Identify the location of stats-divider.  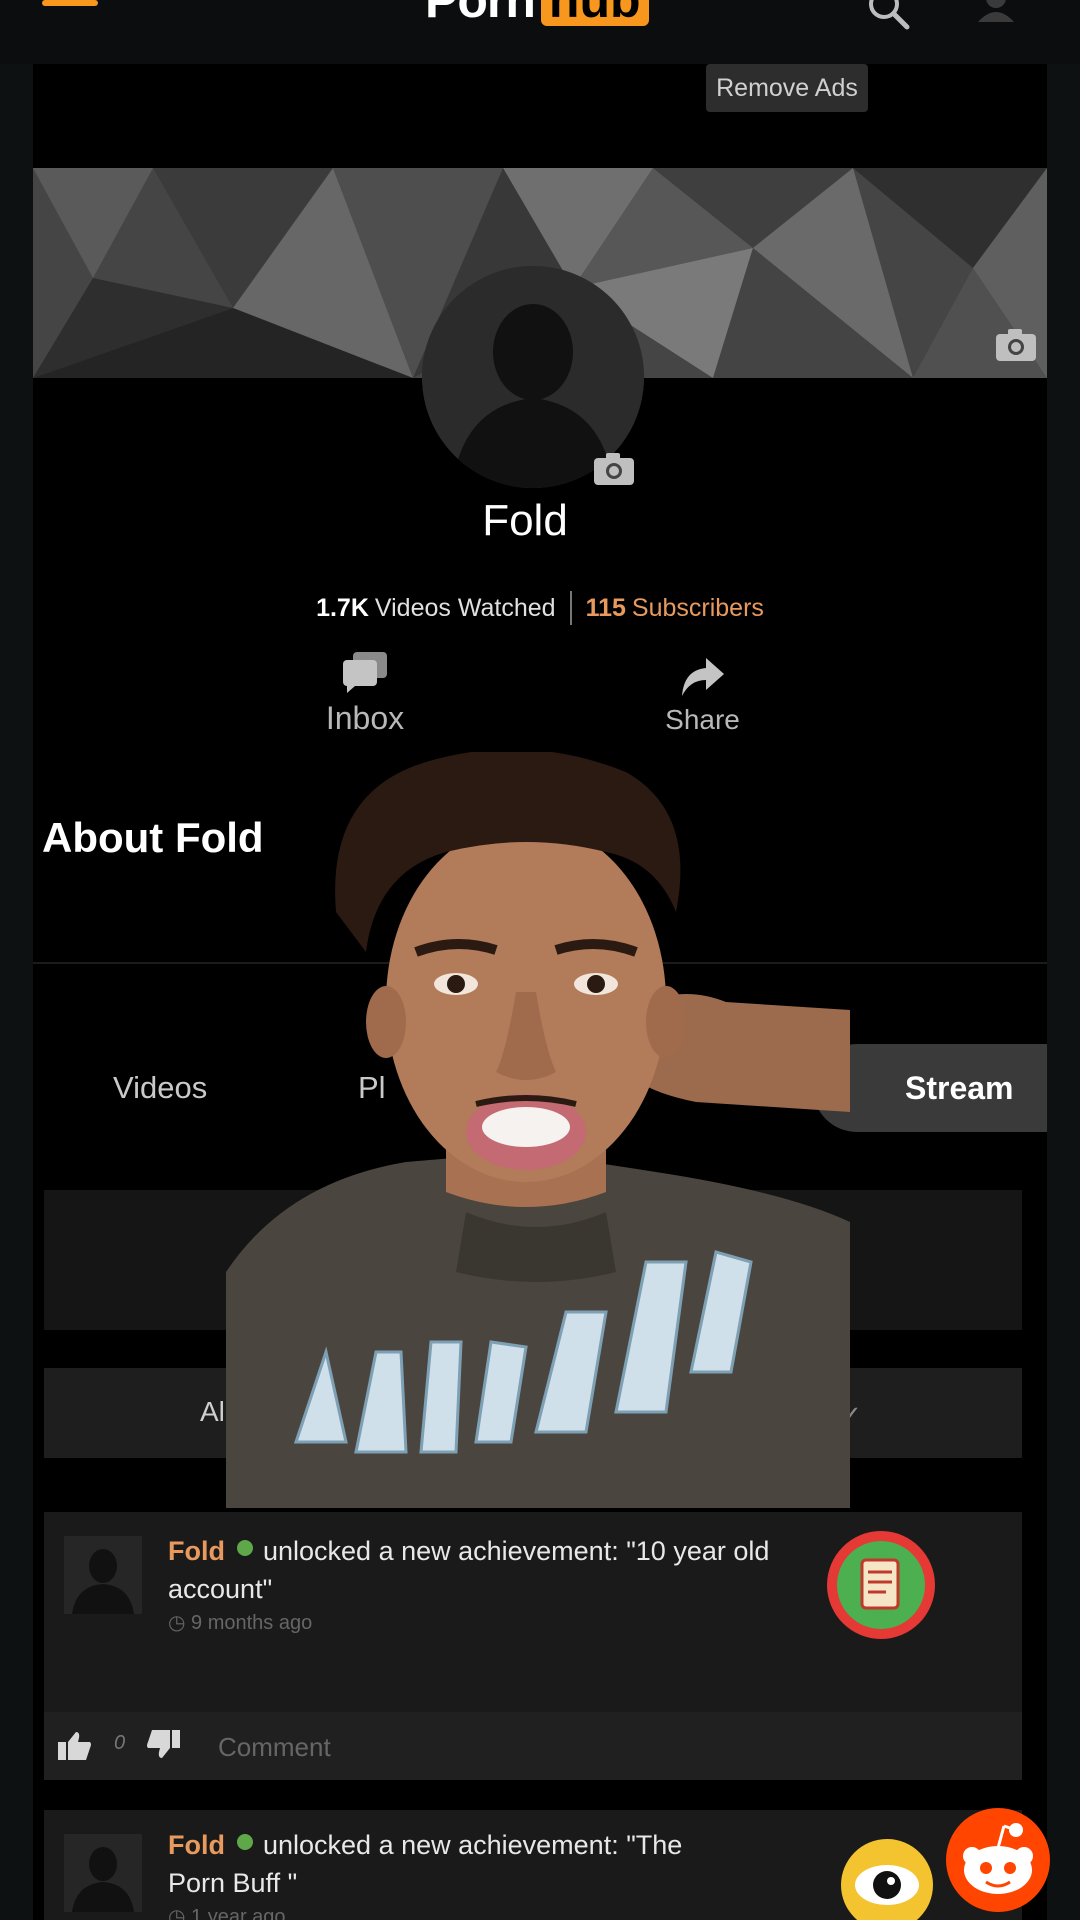
(570, 608).